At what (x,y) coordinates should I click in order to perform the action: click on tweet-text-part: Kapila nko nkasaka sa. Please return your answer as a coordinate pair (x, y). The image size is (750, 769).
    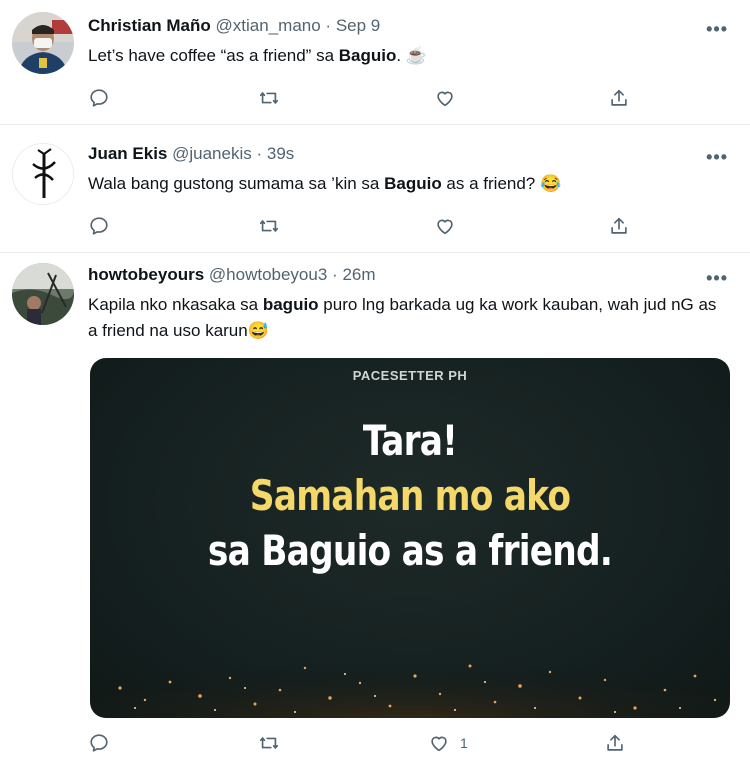
    Looking at the image, I should click on (175, 304).